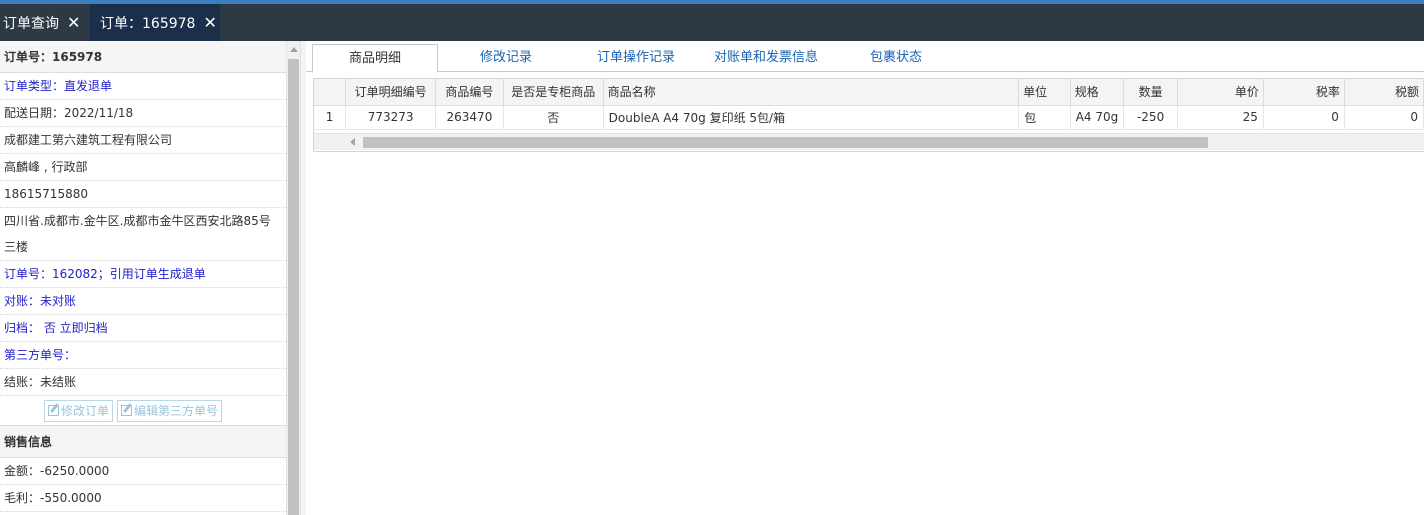 The width and height of the screenshot is (1424, 515). I want to click on tab-label: 订单：165978, so click(148, 23).